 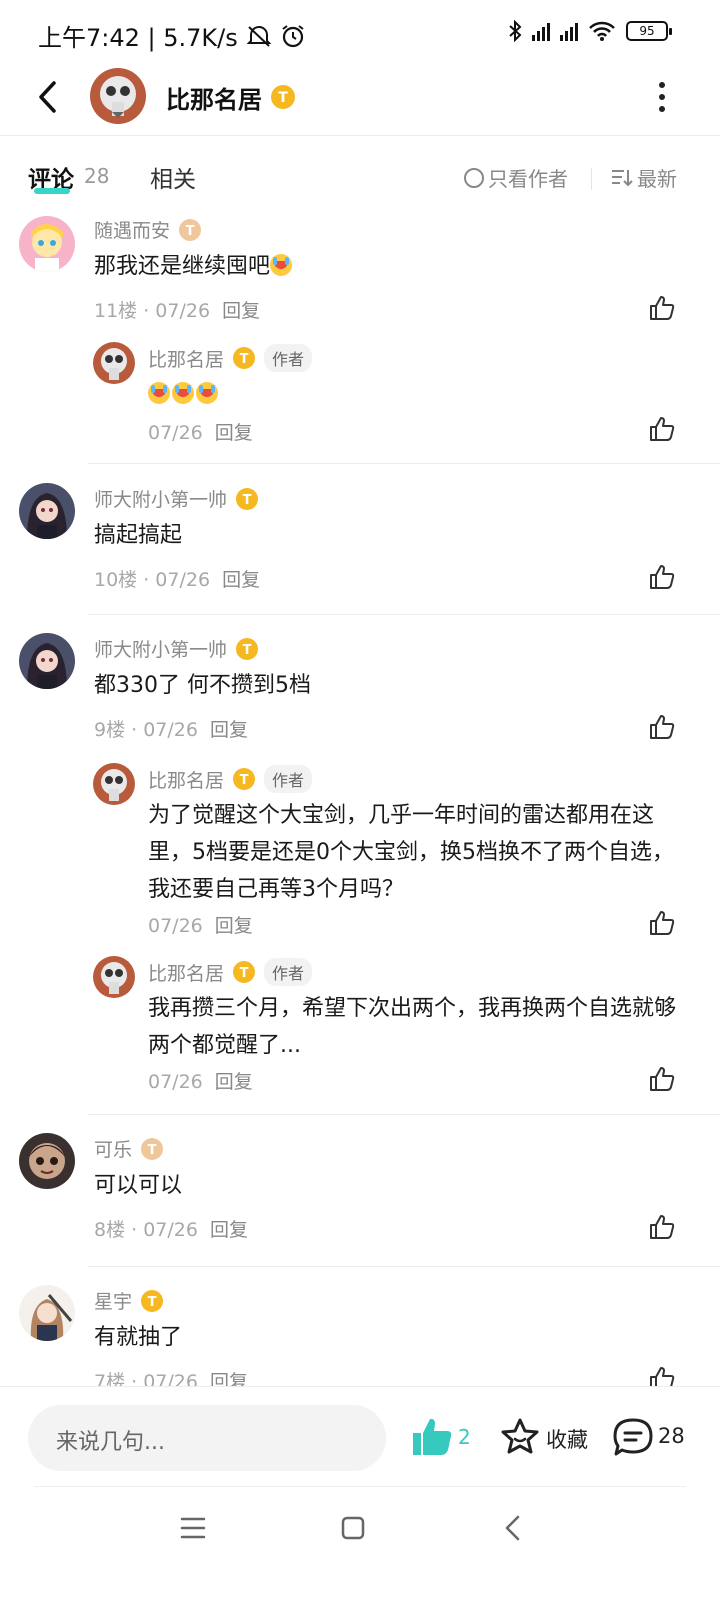 I want to click on user-name: 可乐 T, so click(x=129, y=1148).